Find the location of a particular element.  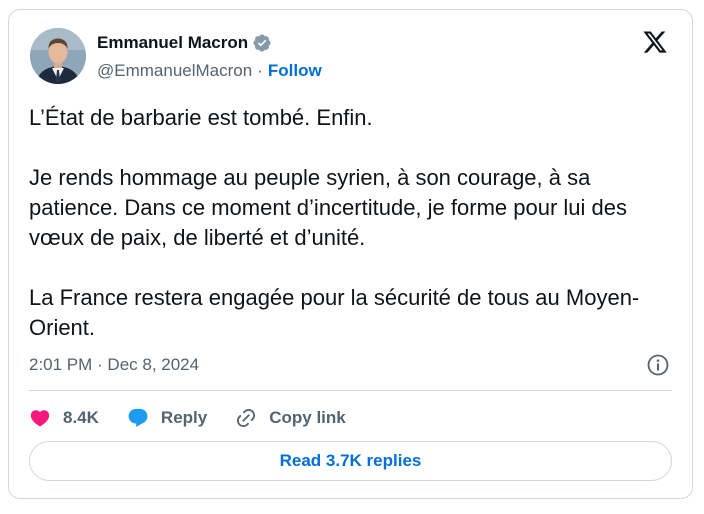

x-logo-icon is located at coordinates (655, 42).